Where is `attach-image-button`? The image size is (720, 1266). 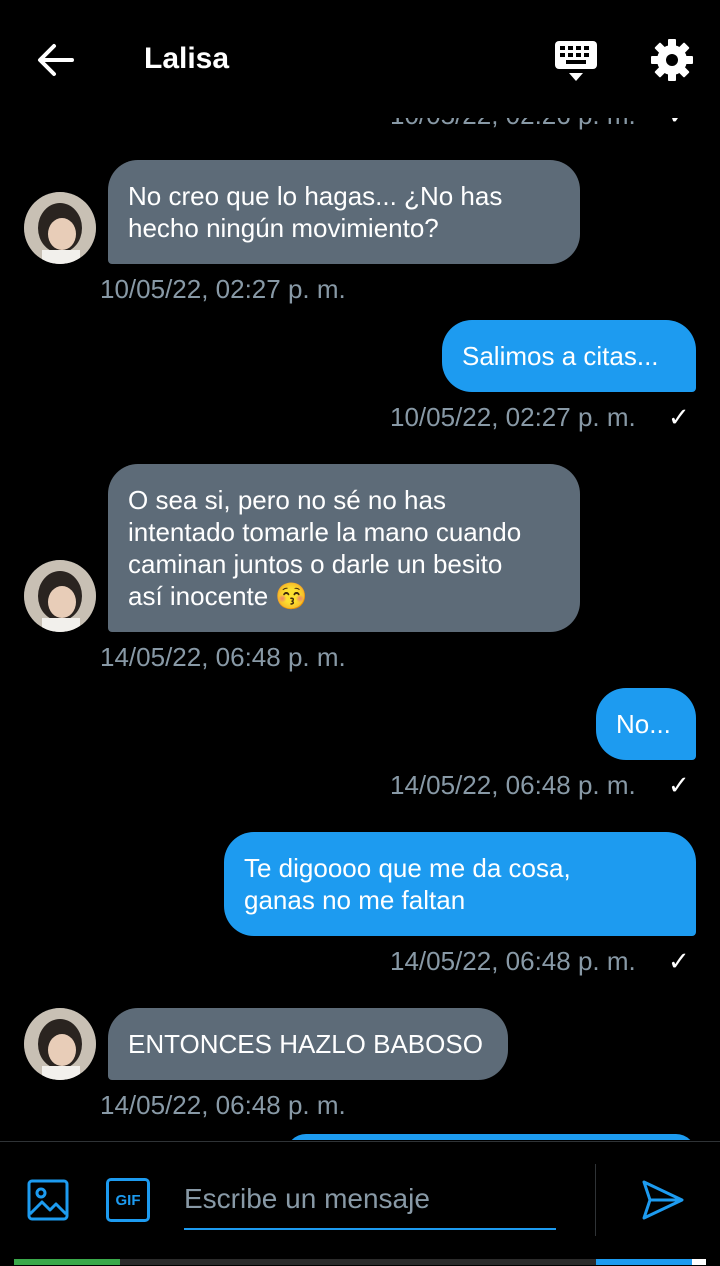
attach-image-button is located at coordinates (48, 1200).